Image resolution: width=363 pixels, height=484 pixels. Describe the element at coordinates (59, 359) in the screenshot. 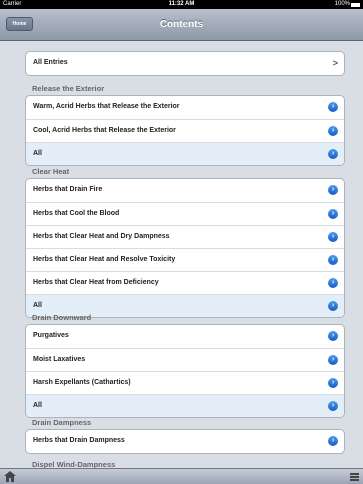

I see `row-label: Moist Laxatives` at that location.